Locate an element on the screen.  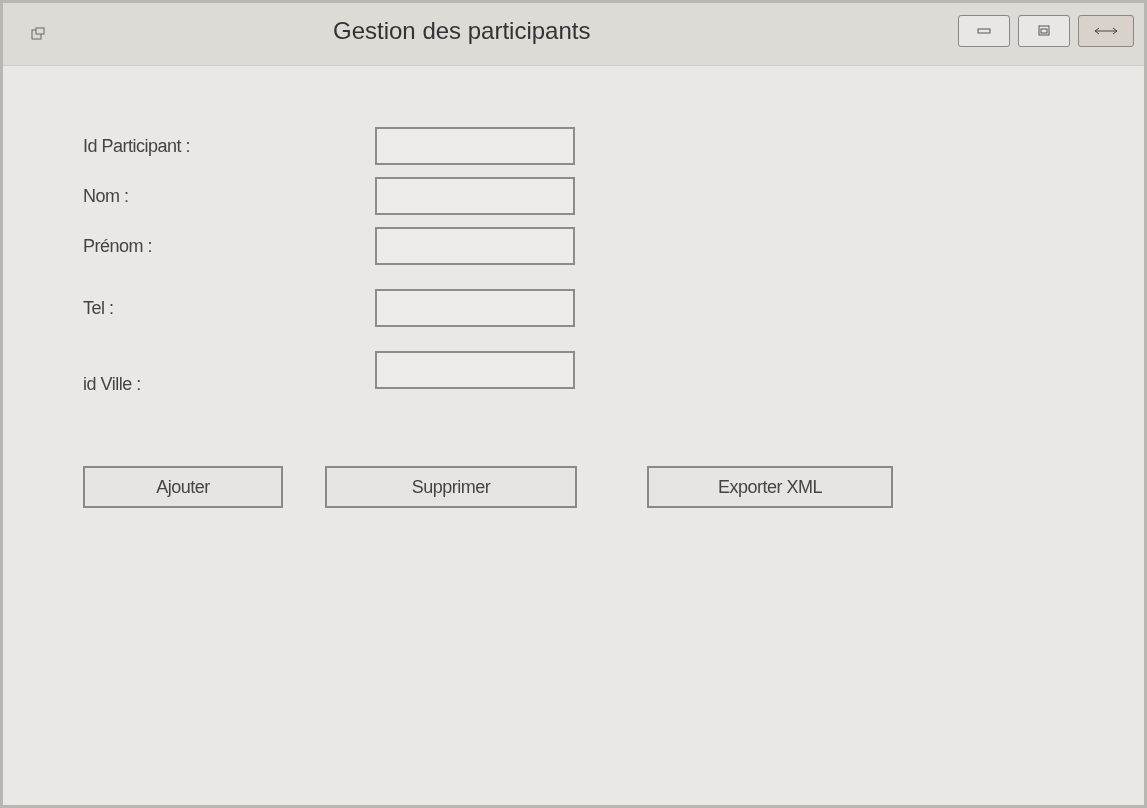
field-label: Tel : is located at coordinates (99, 308).